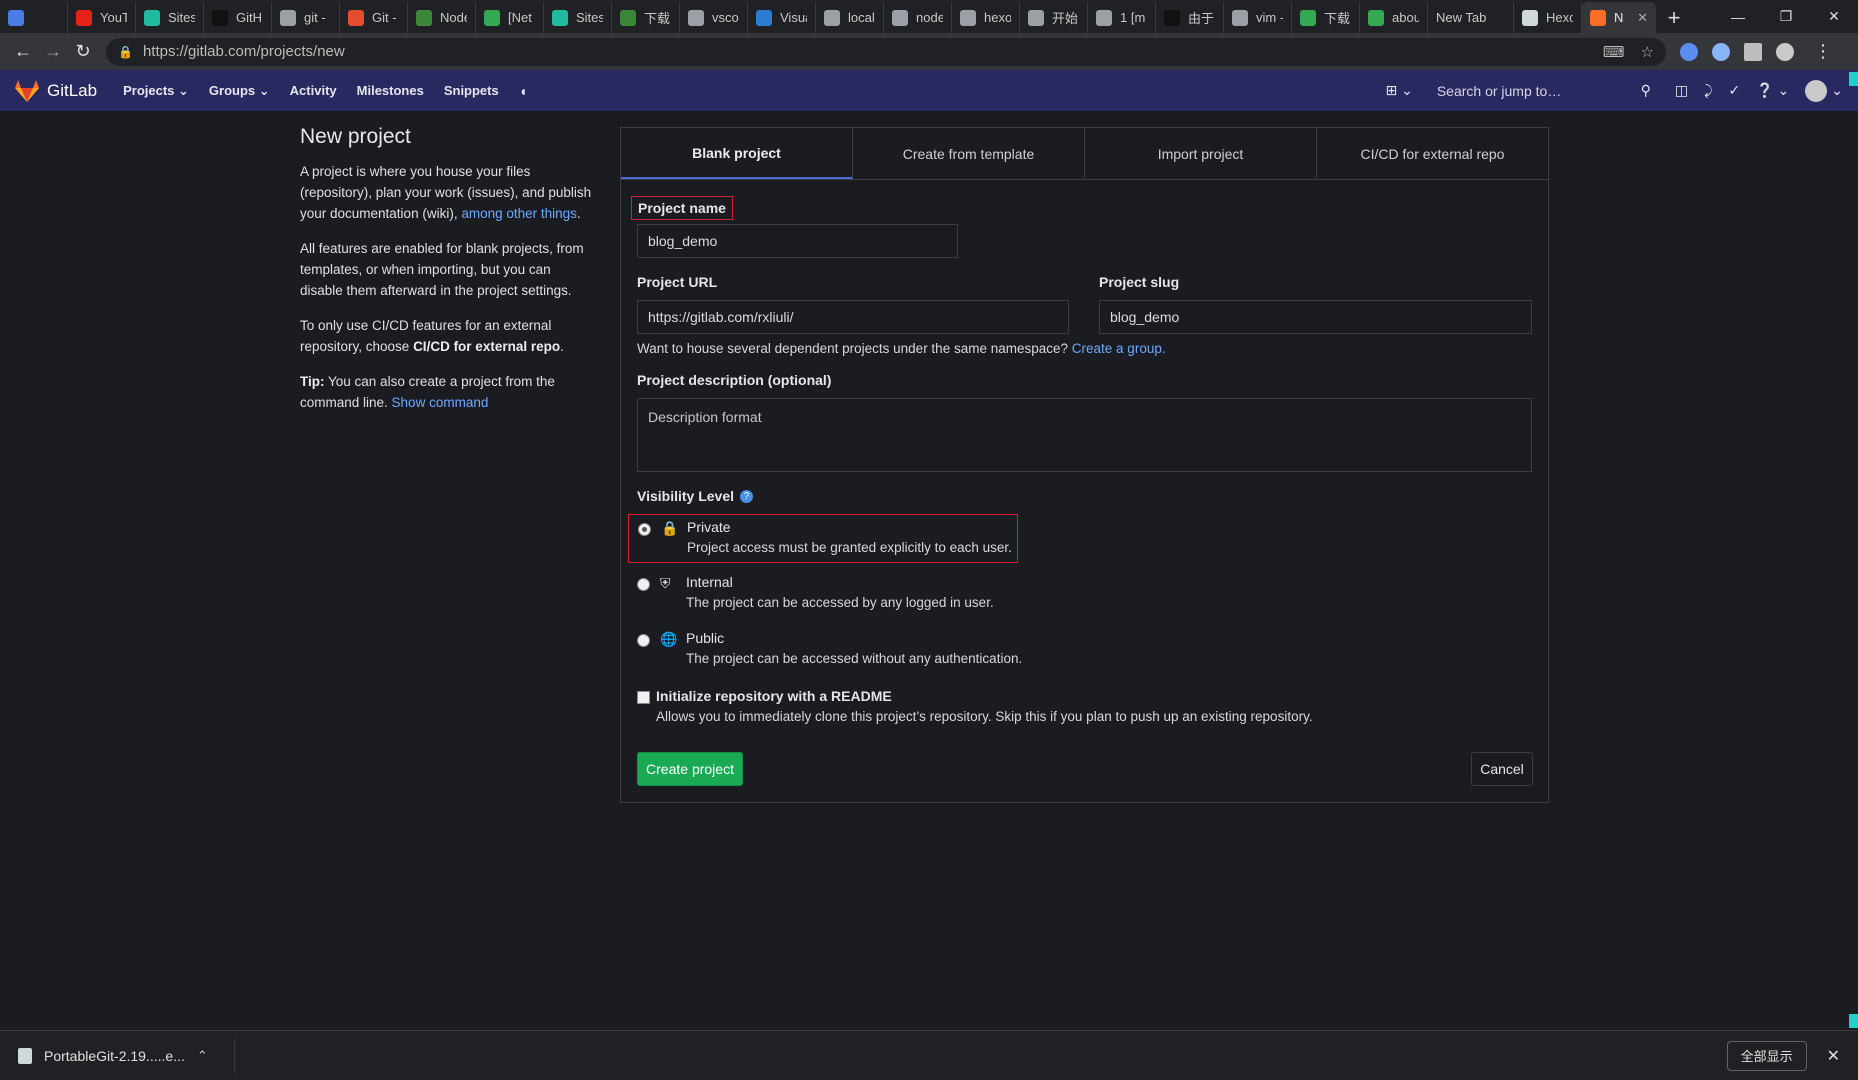 The width and height of the screenshot is (1858, 1080). What do you see at coordinates (969, 153) in the screenshot?
I see `tab-create-from-template: Create from template` at bounding box center [969, 153].